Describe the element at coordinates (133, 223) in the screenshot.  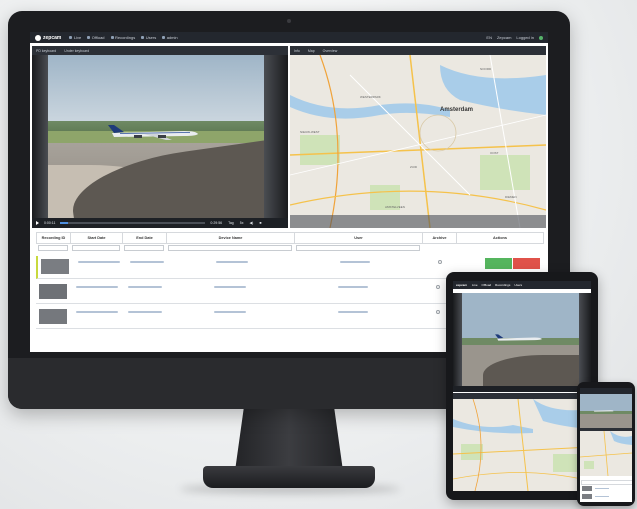
I see `video-seekbar` at that location.